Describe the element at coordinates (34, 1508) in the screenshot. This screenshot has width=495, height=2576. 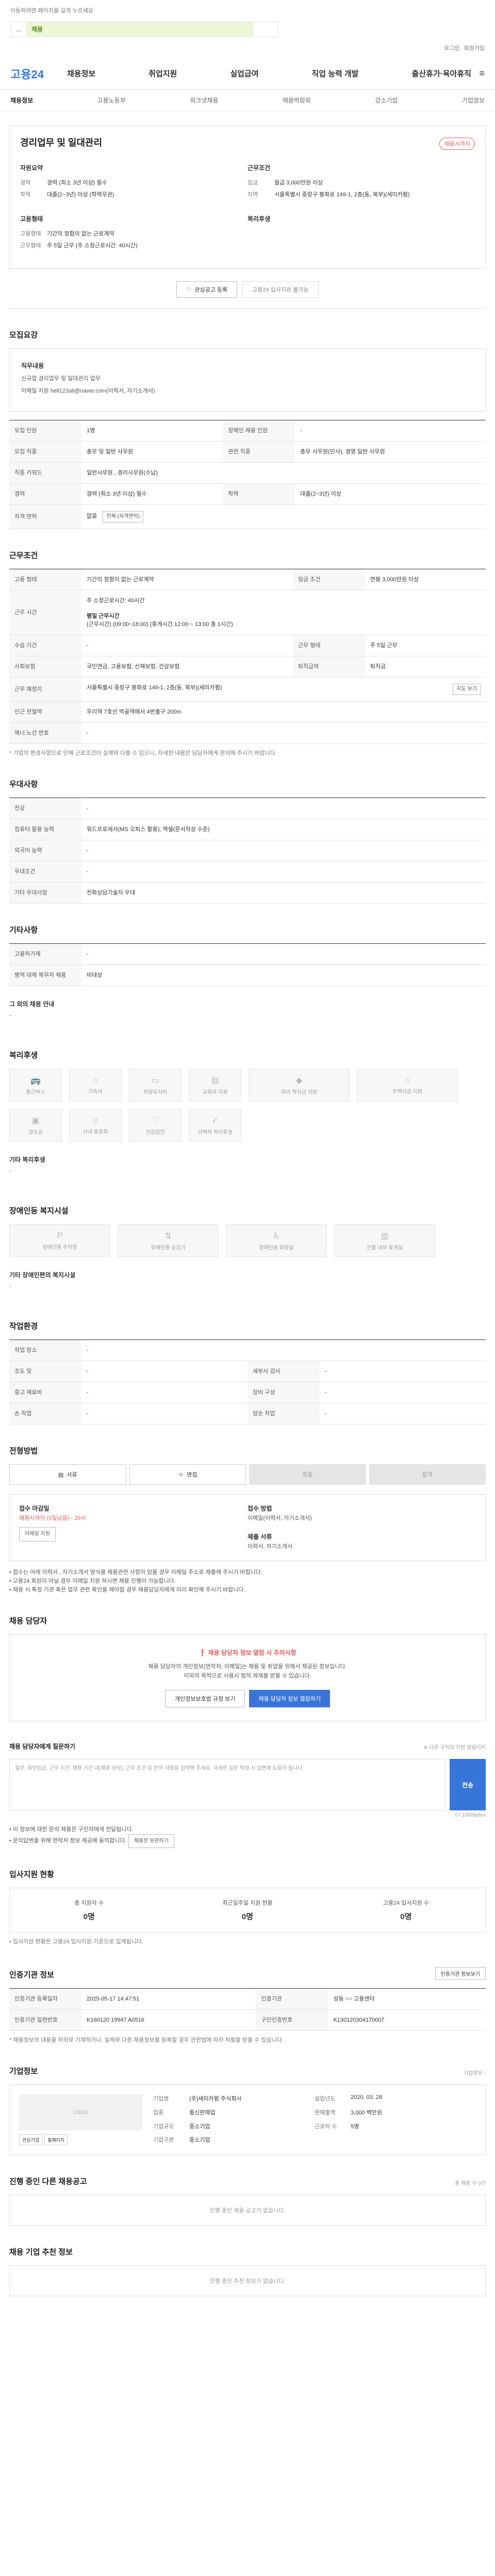
I see `deadline-label: 접수 마감일` at that location.